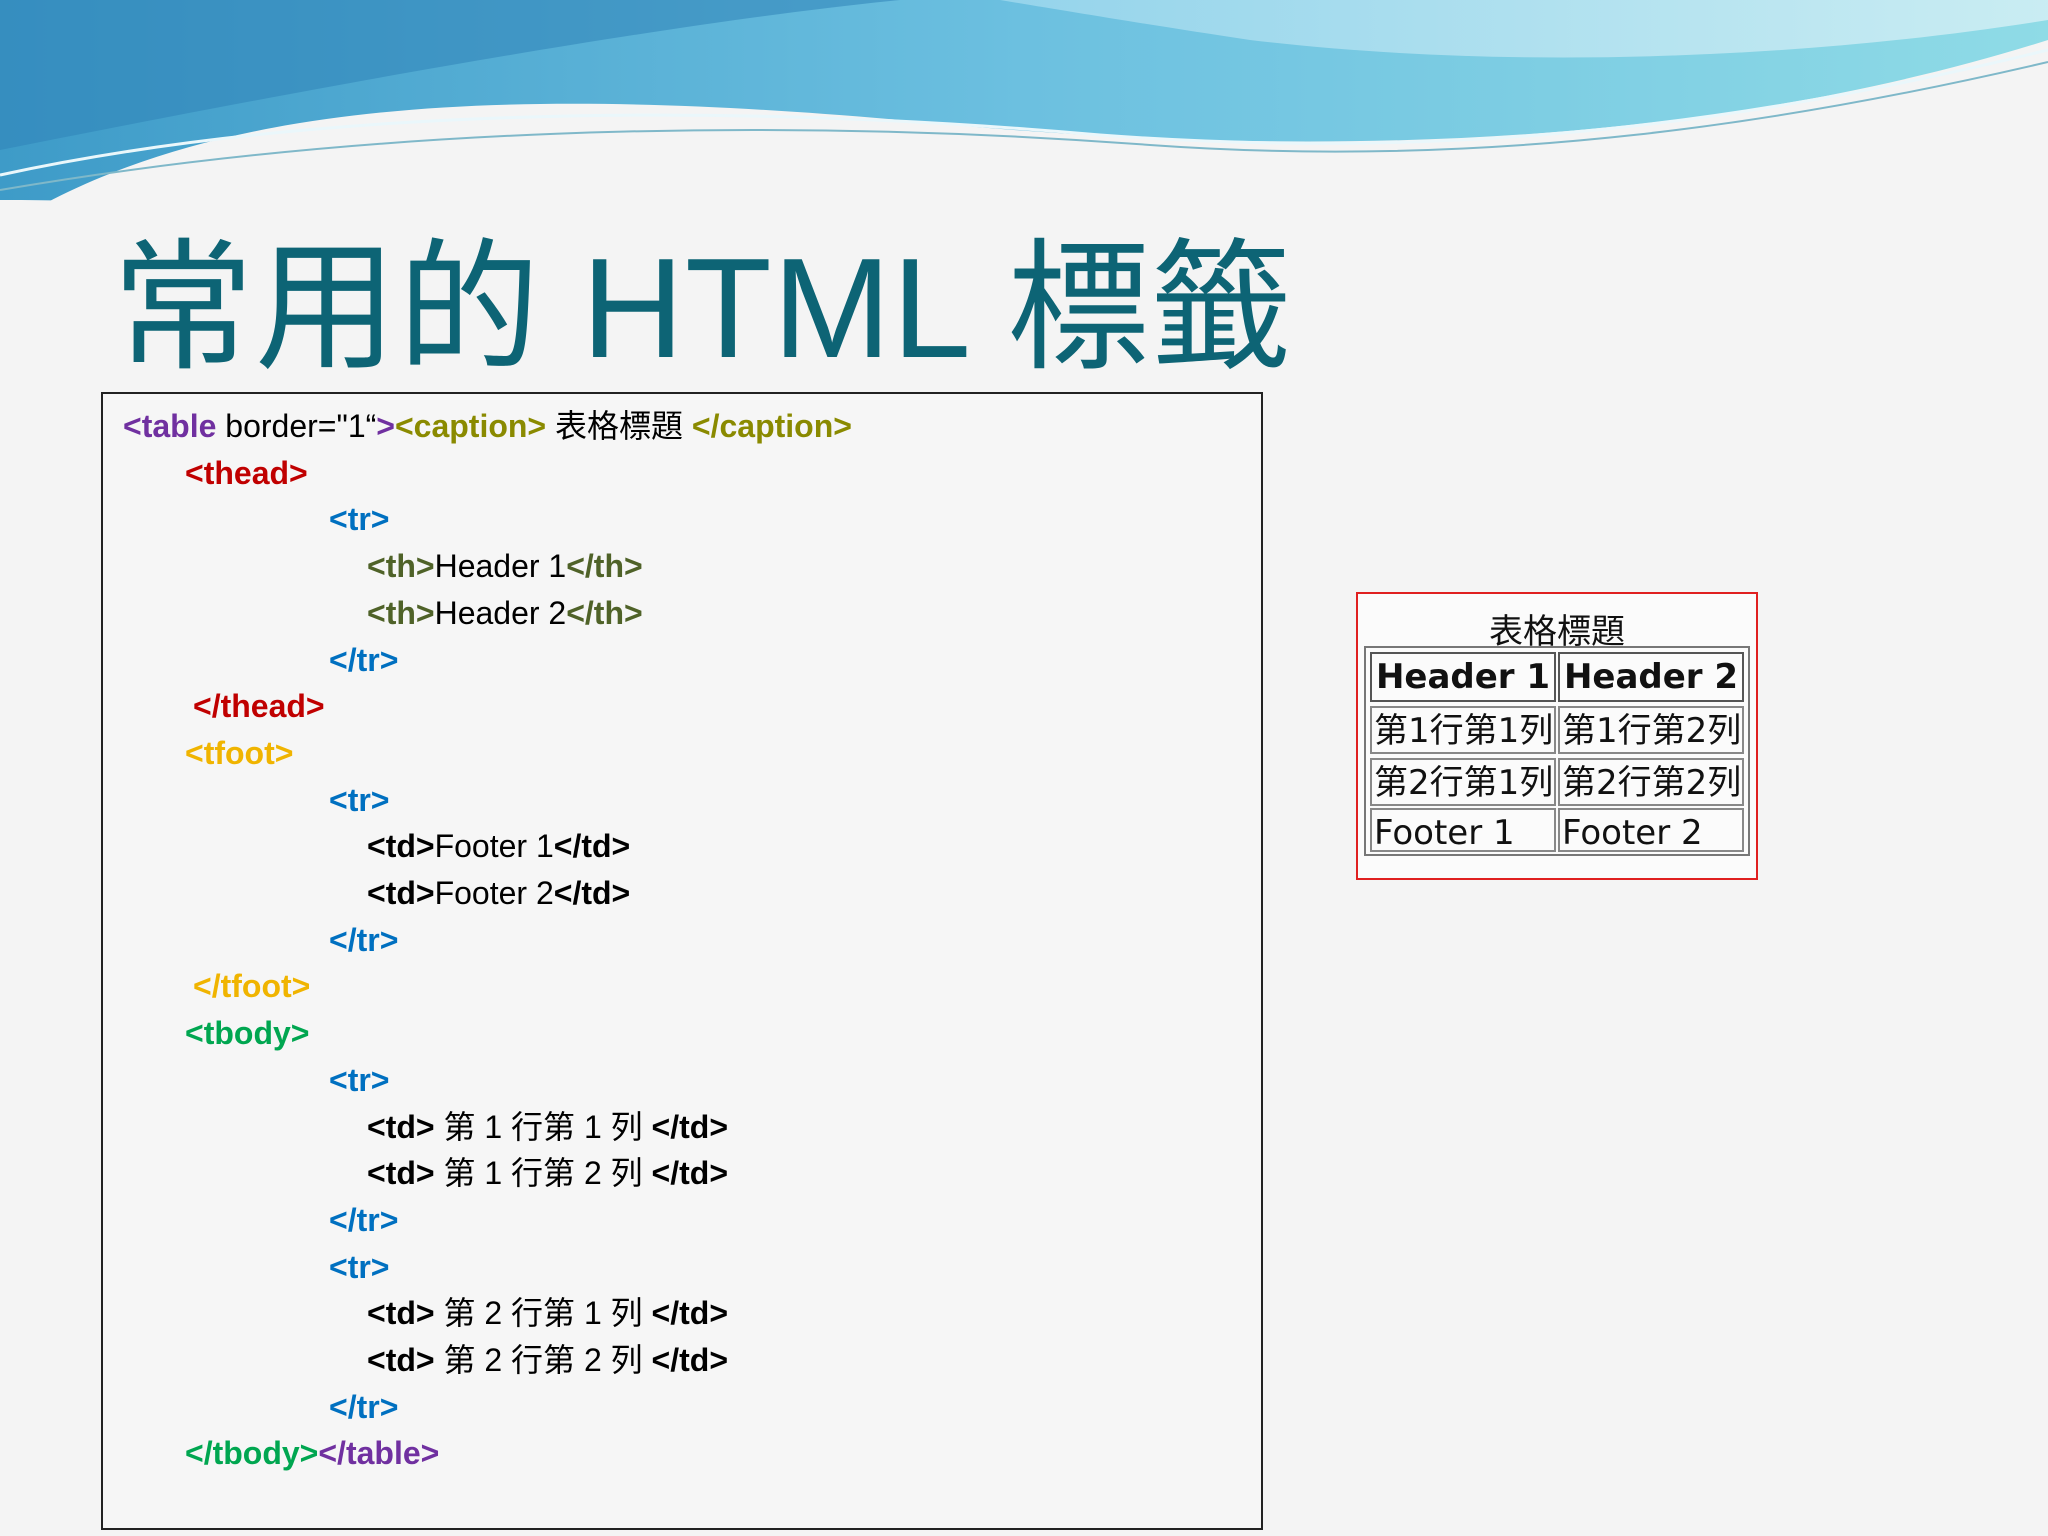 This screenshot has height=1536, width=2048. What do you see at coordinates (543, 1173) in the screenshot?
I see `code-text: 第 1 行第 2 列` at bounding box center [543, 1173].